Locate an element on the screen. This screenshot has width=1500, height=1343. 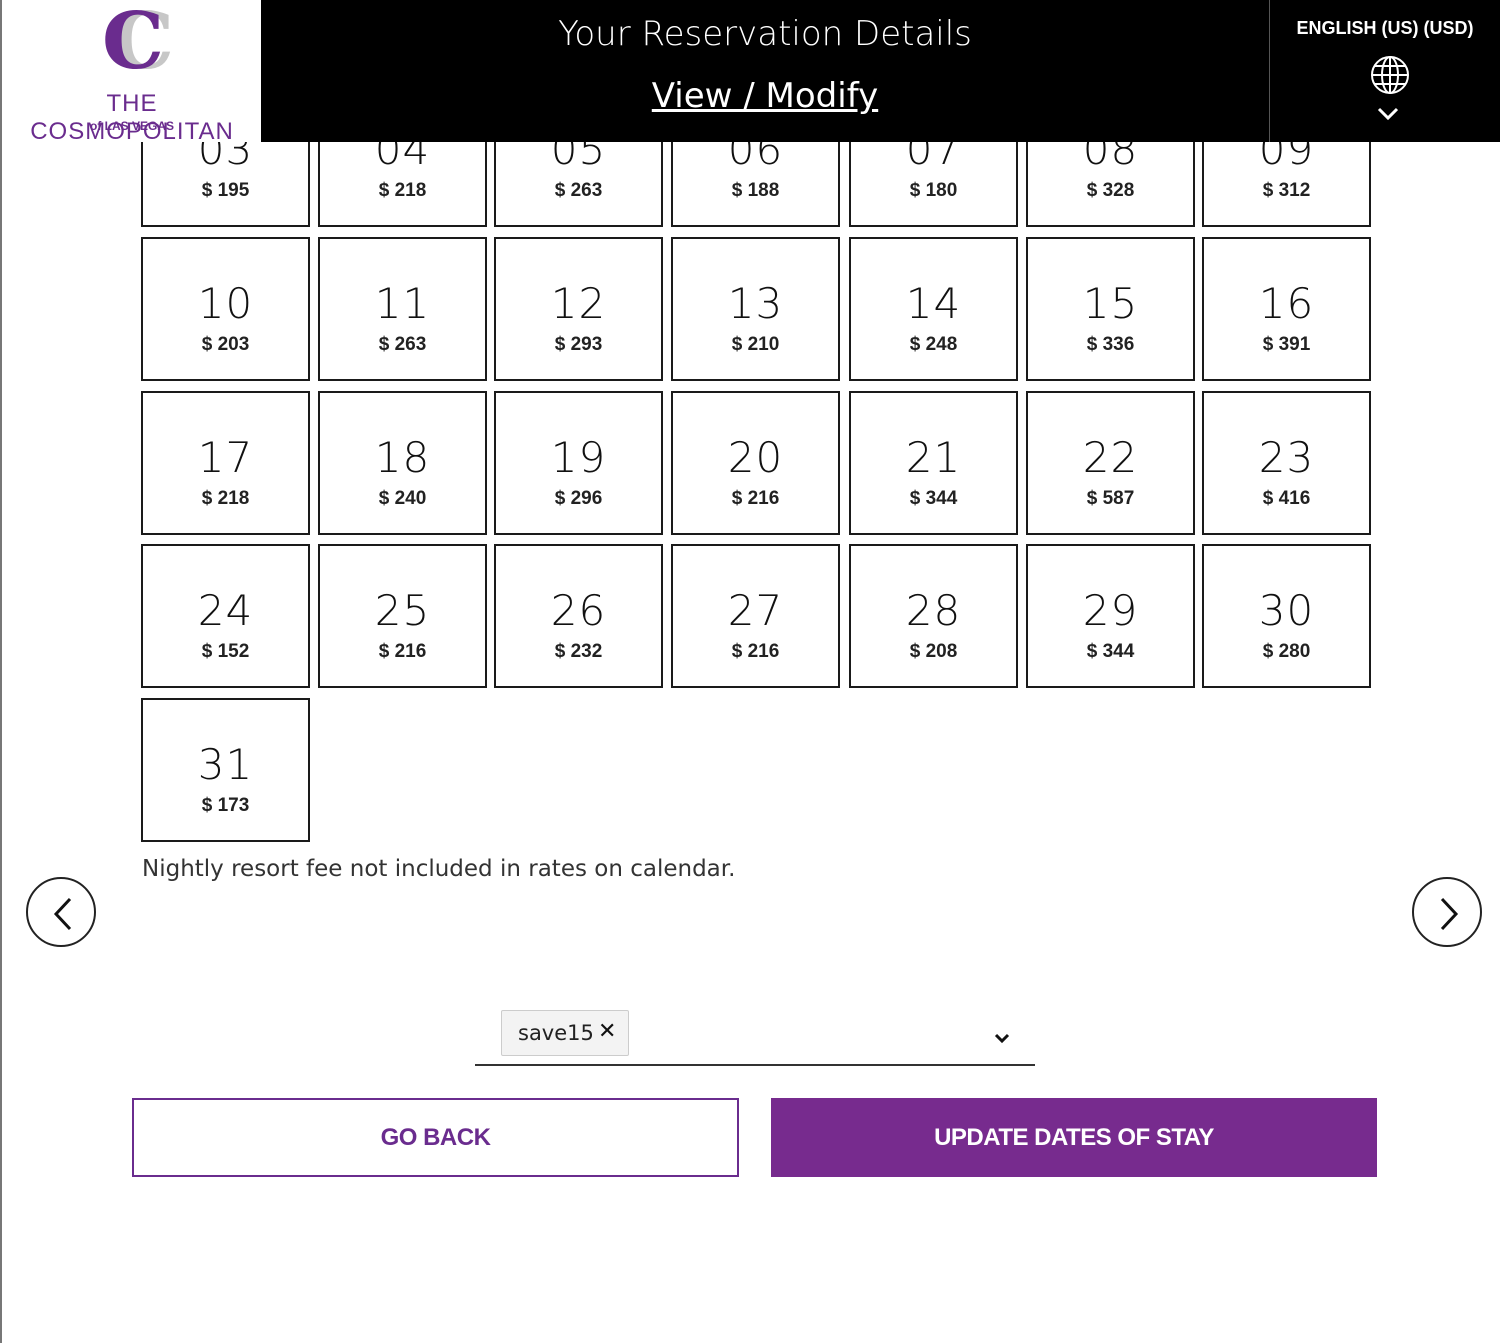
view-modify-link: View / Modify is located at coordinates (765, 96).